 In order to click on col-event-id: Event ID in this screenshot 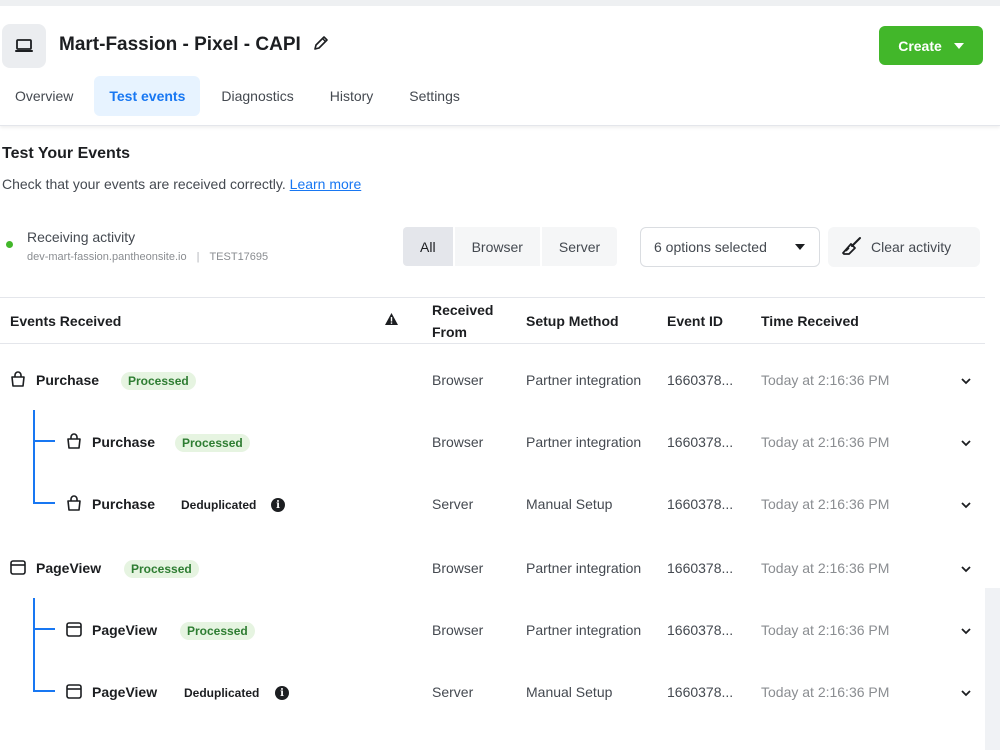, I will do `click(695, 321)`.